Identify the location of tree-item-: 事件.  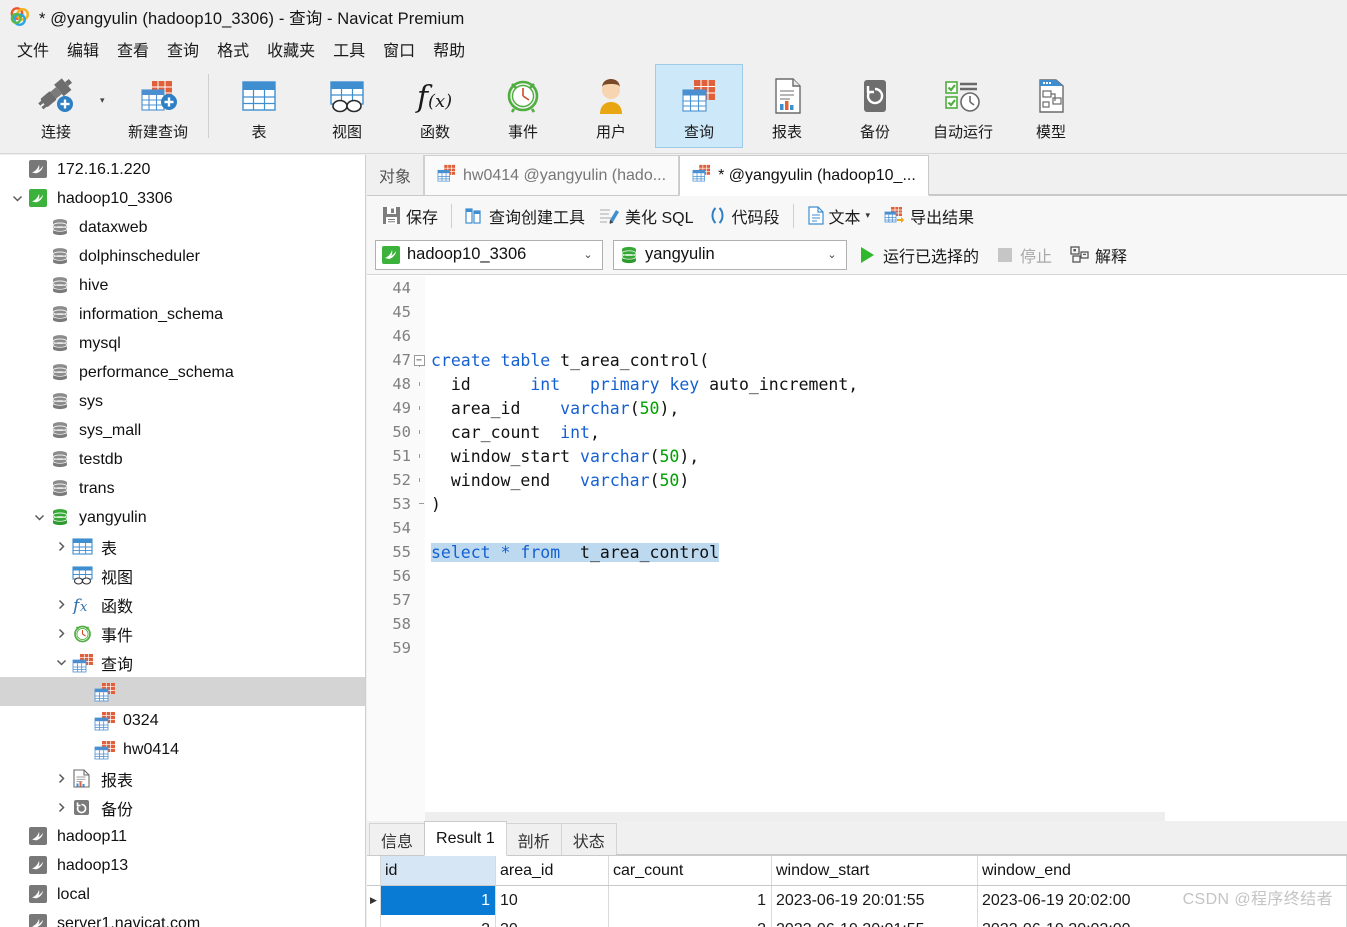
(182, 633).